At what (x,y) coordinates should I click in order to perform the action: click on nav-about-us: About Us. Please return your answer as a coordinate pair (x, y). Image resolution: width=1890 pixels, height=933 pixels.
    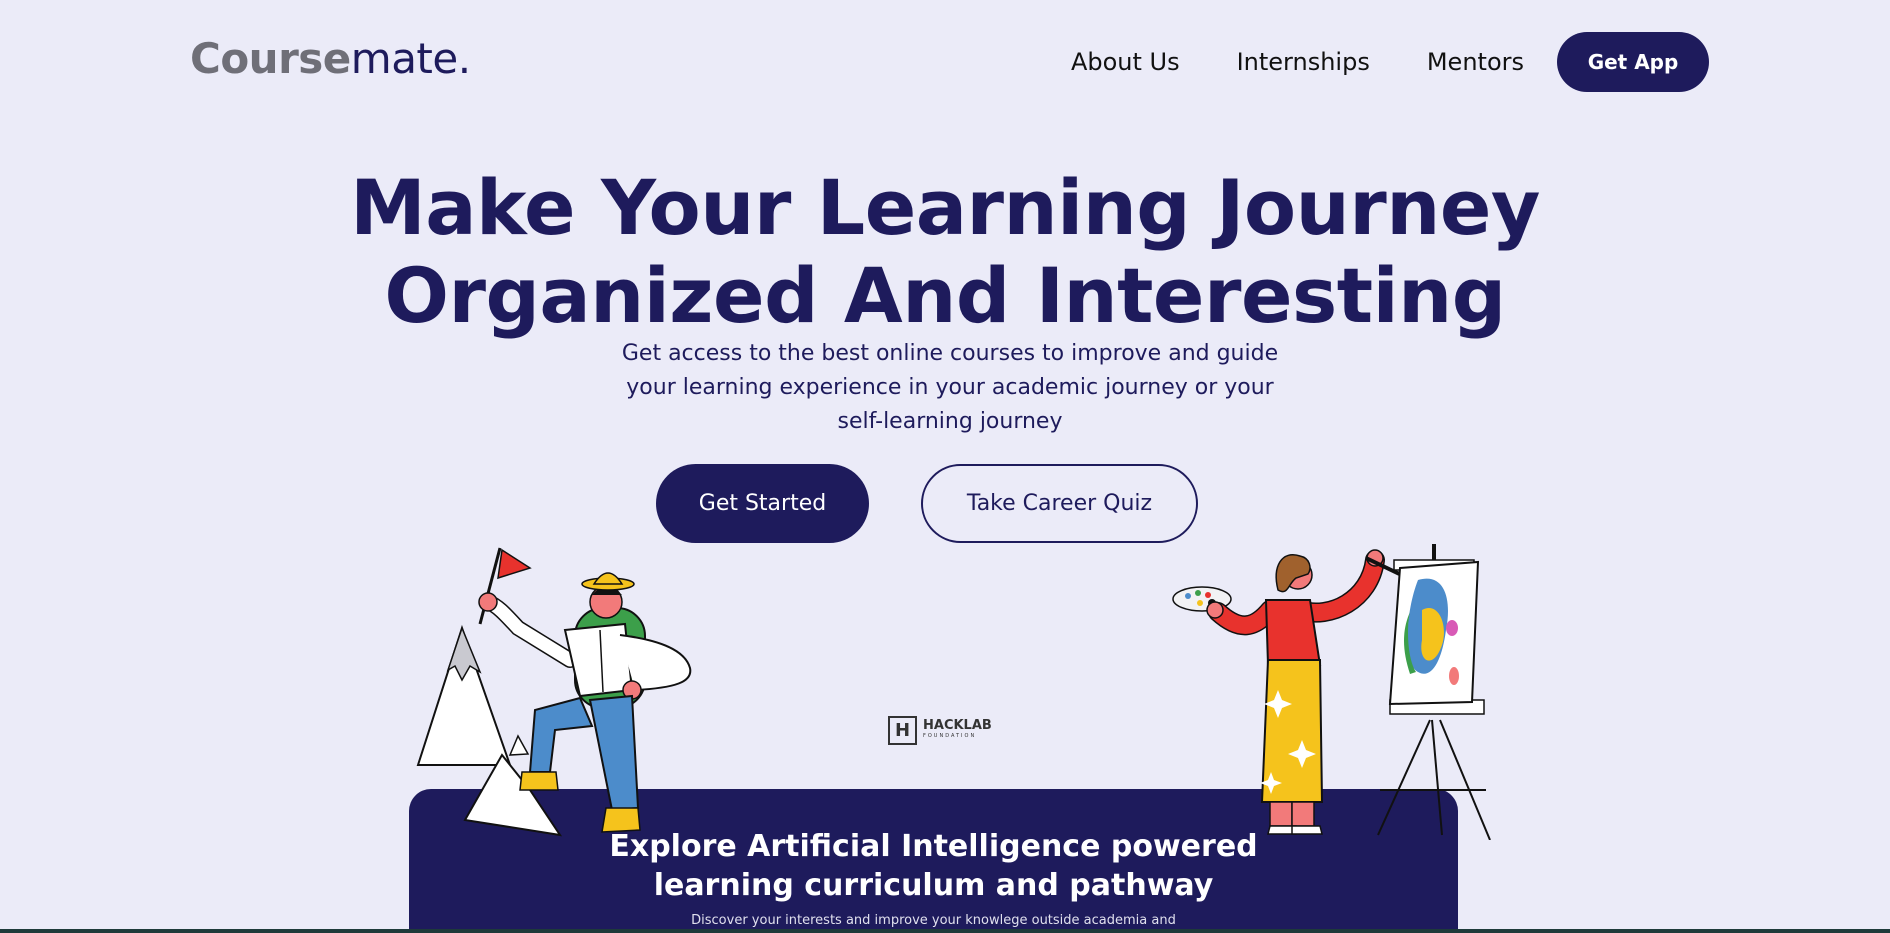
    Looking at the image, I should click on (1125, 62).